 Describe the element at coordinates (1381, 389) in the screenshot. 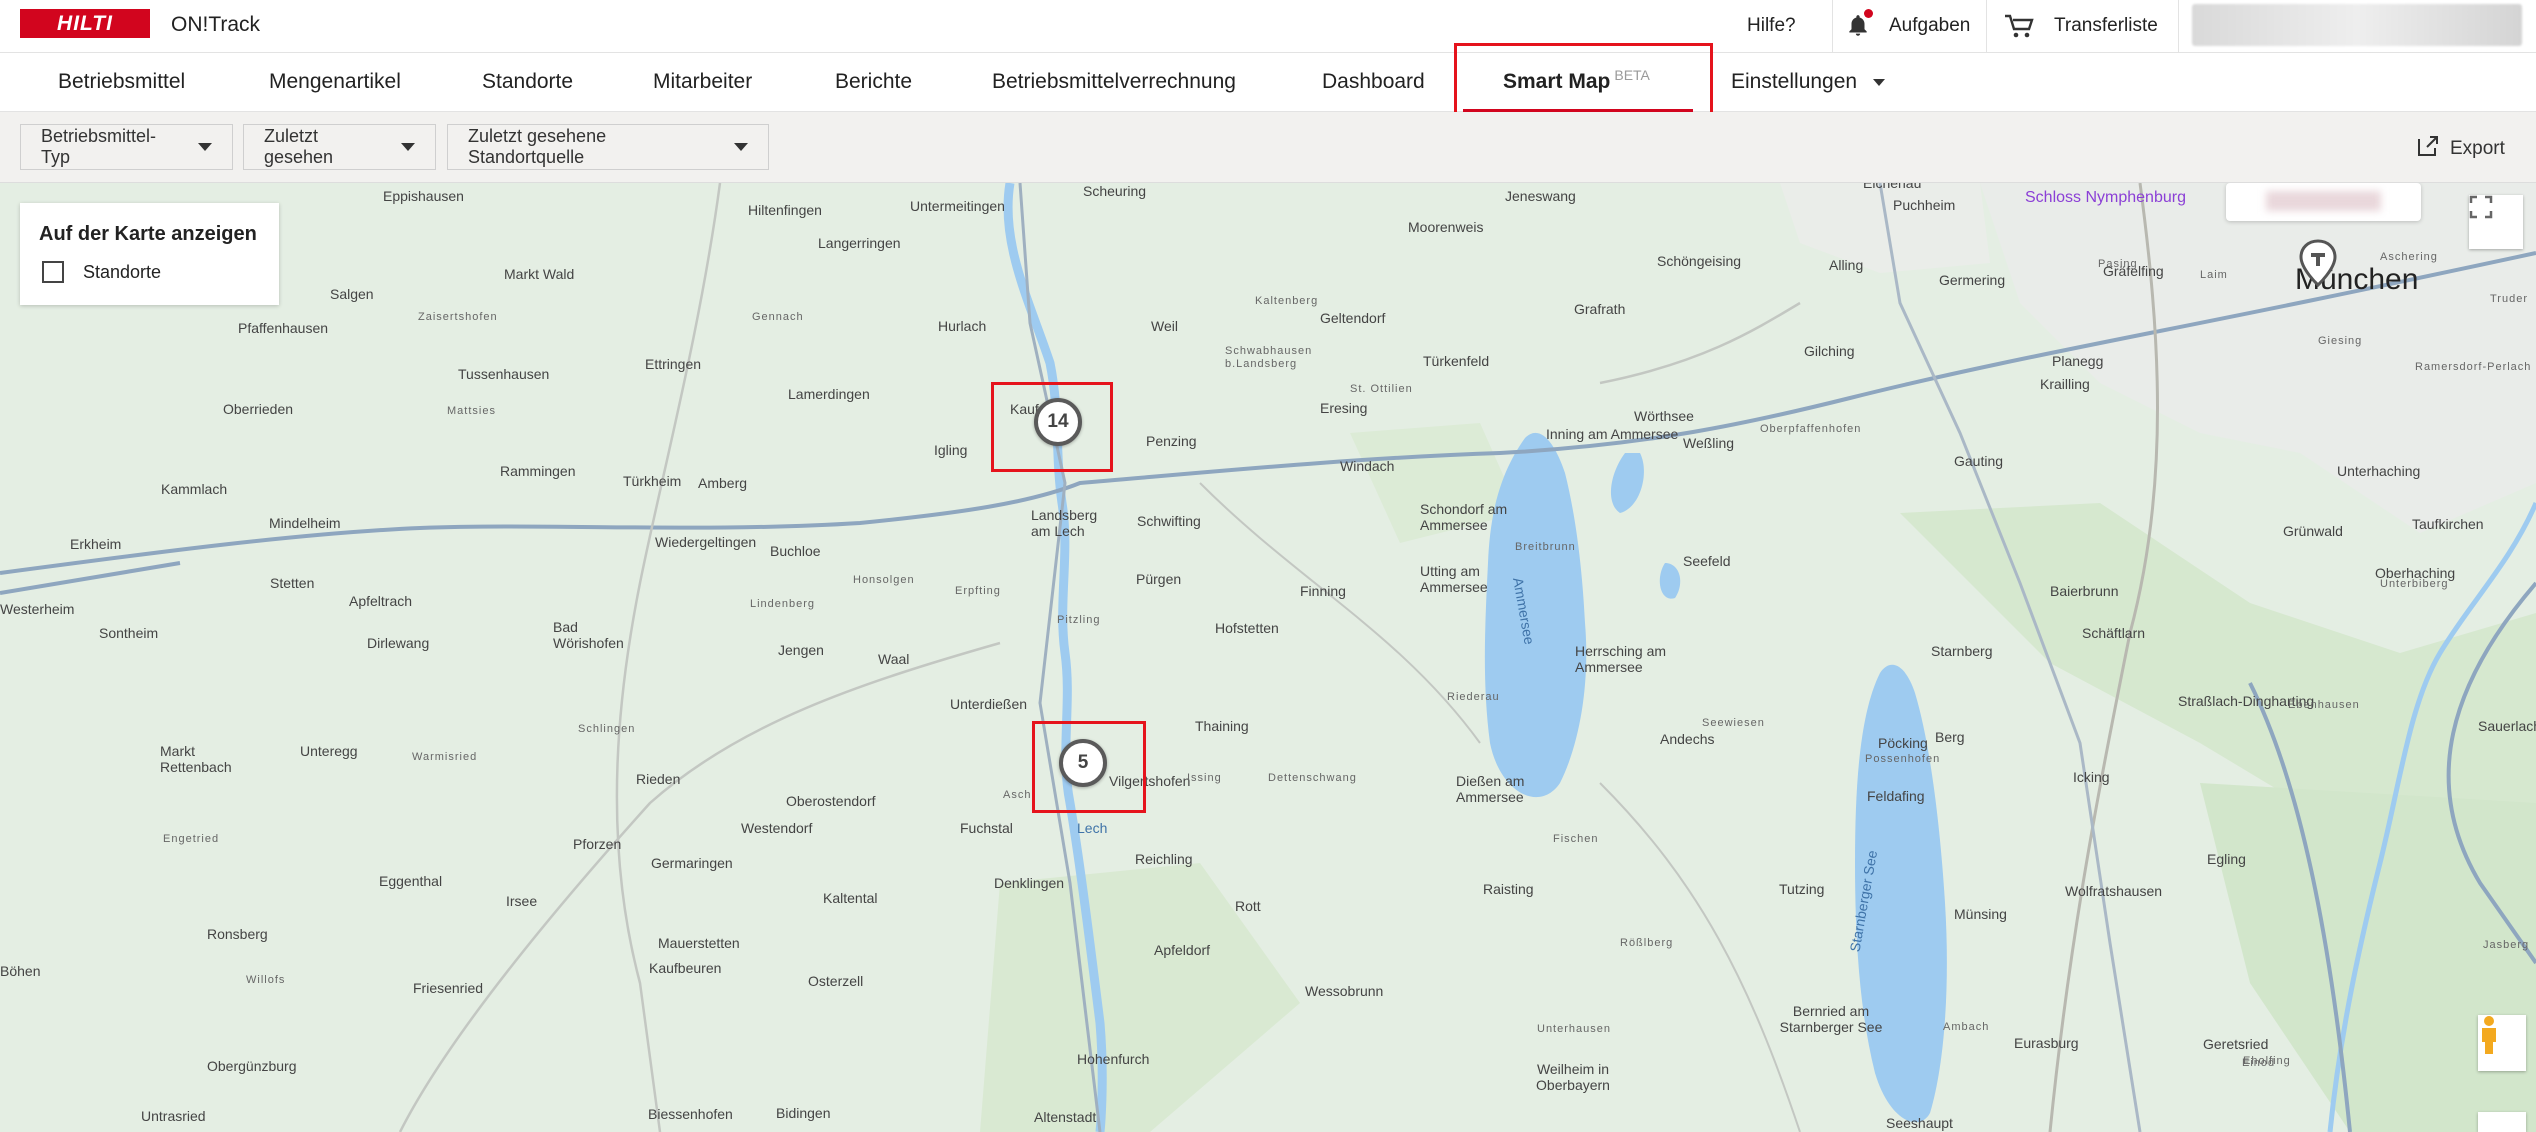

I see `map-district-label: St. Ottilien` at that location.